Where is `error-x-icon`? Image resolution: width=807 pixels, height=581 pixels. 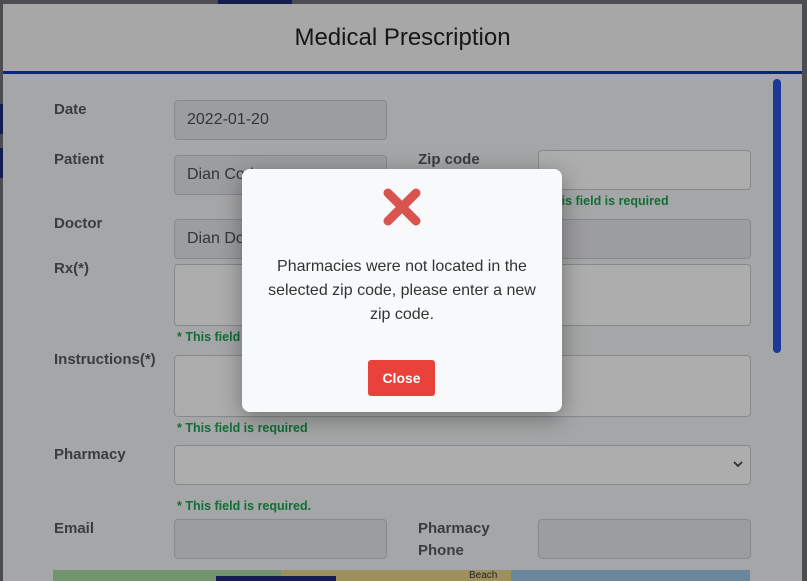
error-x-icon is located at coordinates (402, 207).